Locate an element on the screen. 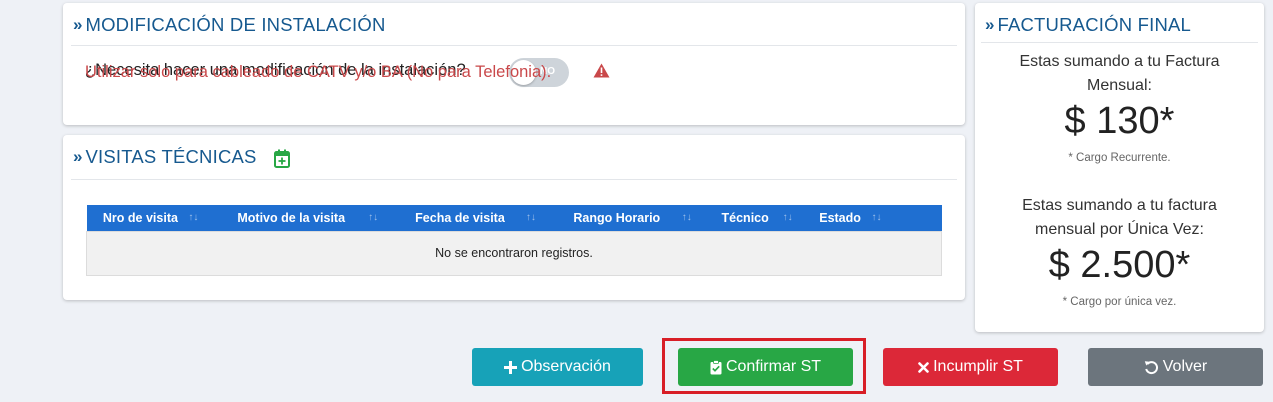 This screenshot has height=402, width=1273. confirmar-st-button: Confirmar ST is located at coordinates (765, 367).